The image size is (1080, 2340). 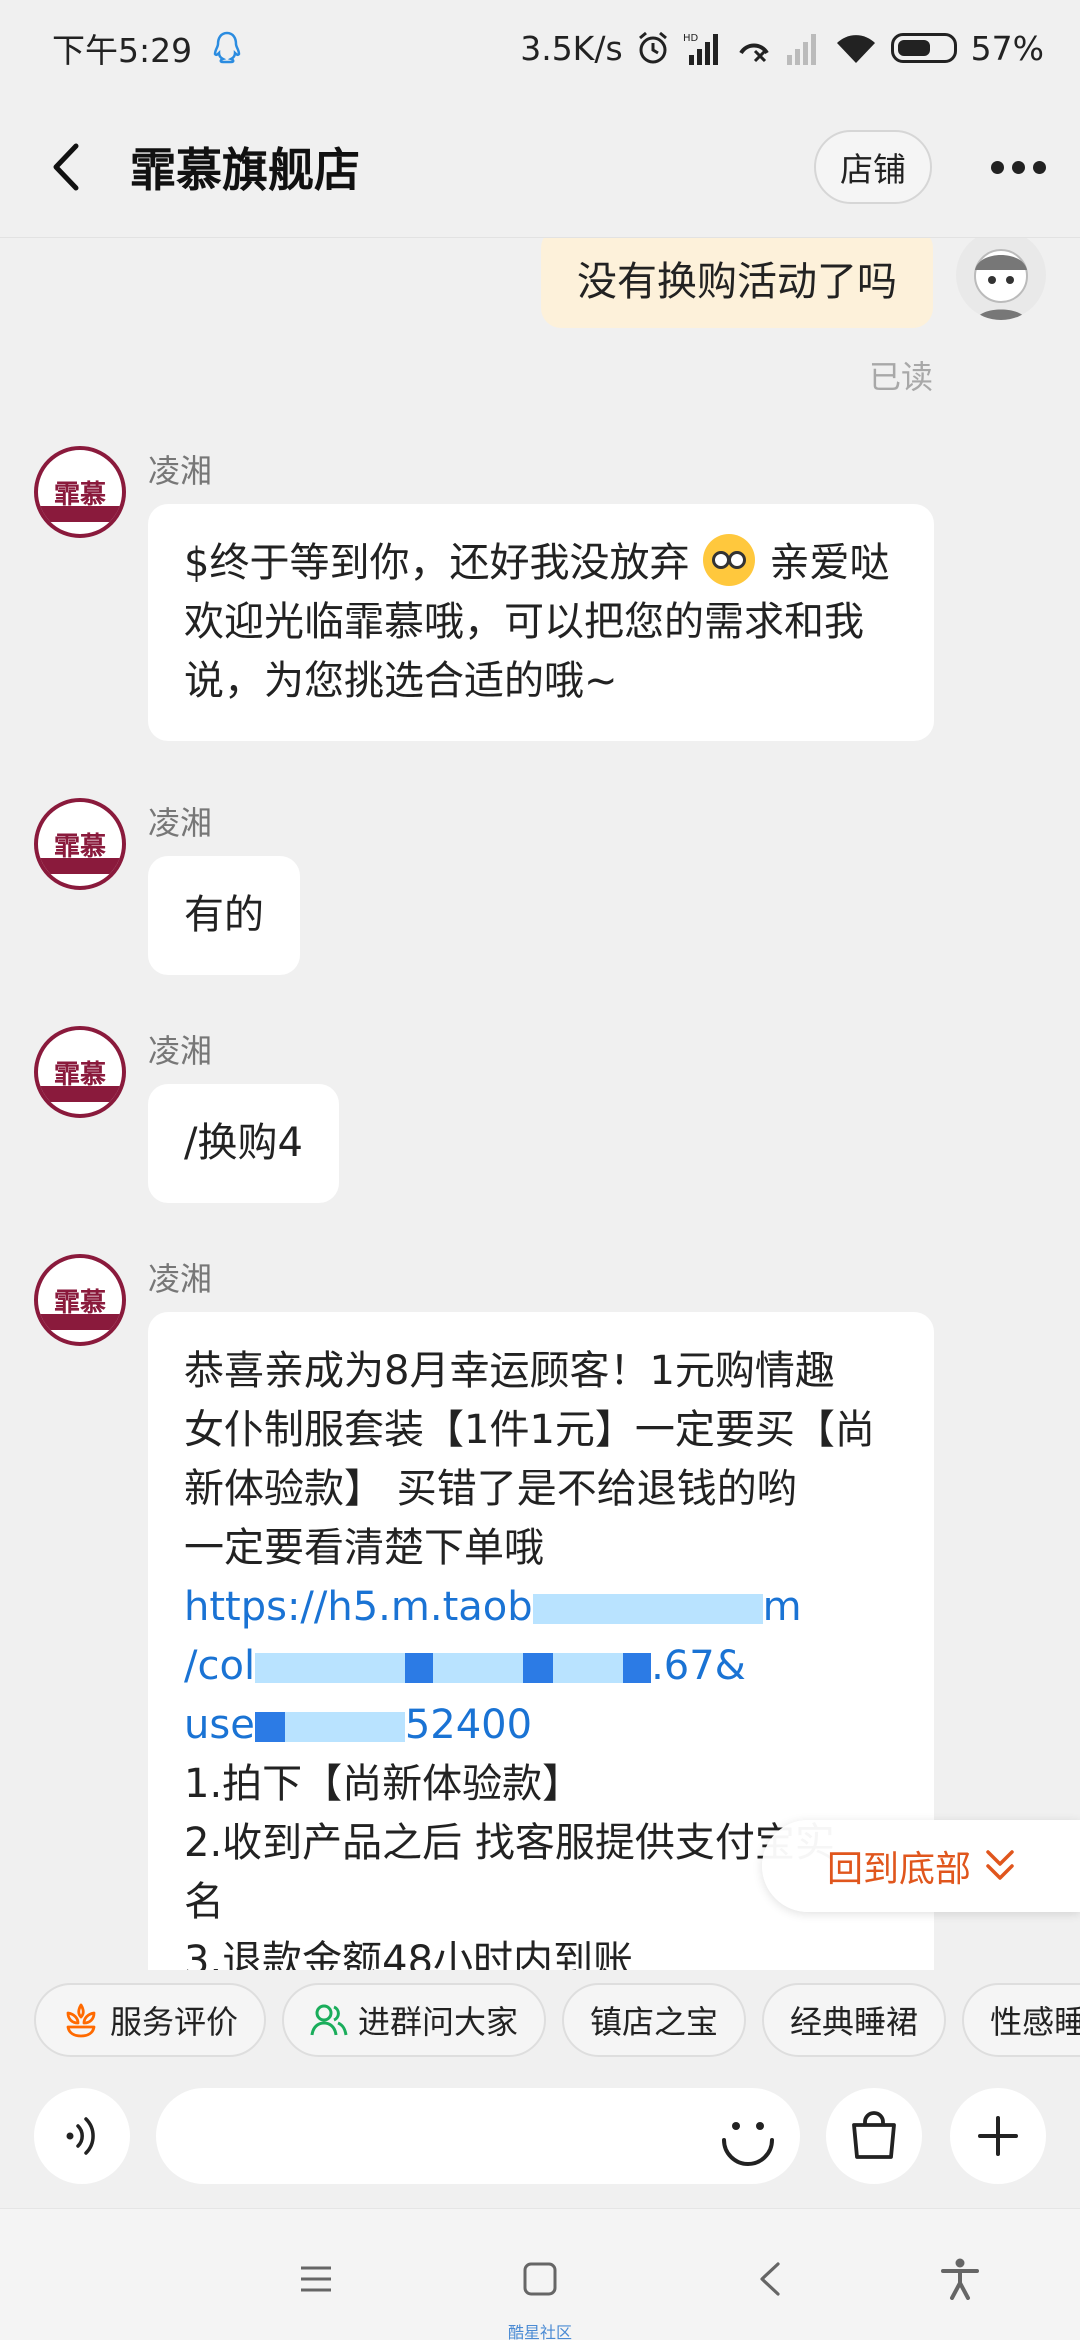 I want to click on qq-icon, so click(x=227, y=48).